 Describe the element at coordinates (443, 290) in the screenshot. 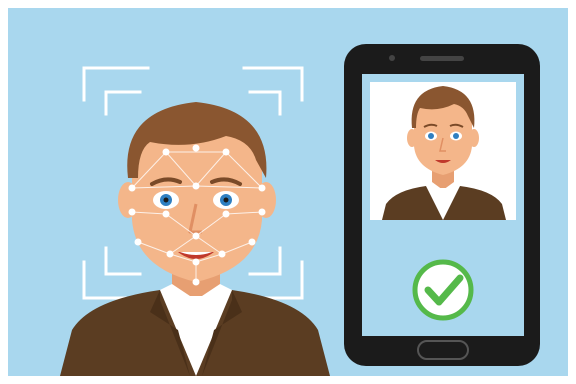

I see `checkmark-icon` at that location.